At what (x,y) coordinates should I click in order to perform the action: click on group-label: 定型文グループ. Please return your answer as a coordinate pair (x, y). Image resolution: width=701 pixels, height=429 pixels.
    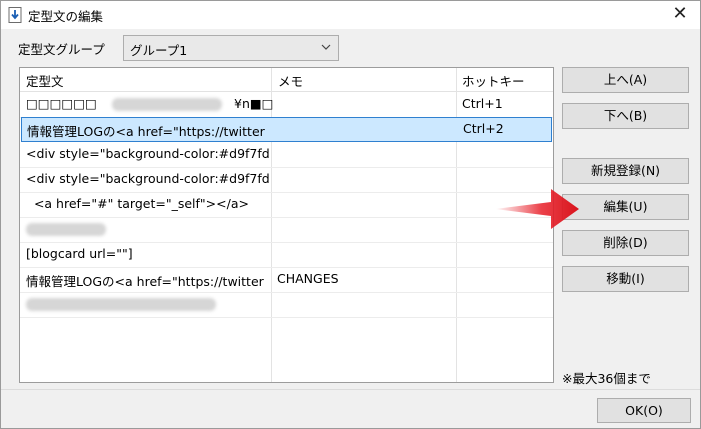
    Looking at the image, I should click on (61, 49).